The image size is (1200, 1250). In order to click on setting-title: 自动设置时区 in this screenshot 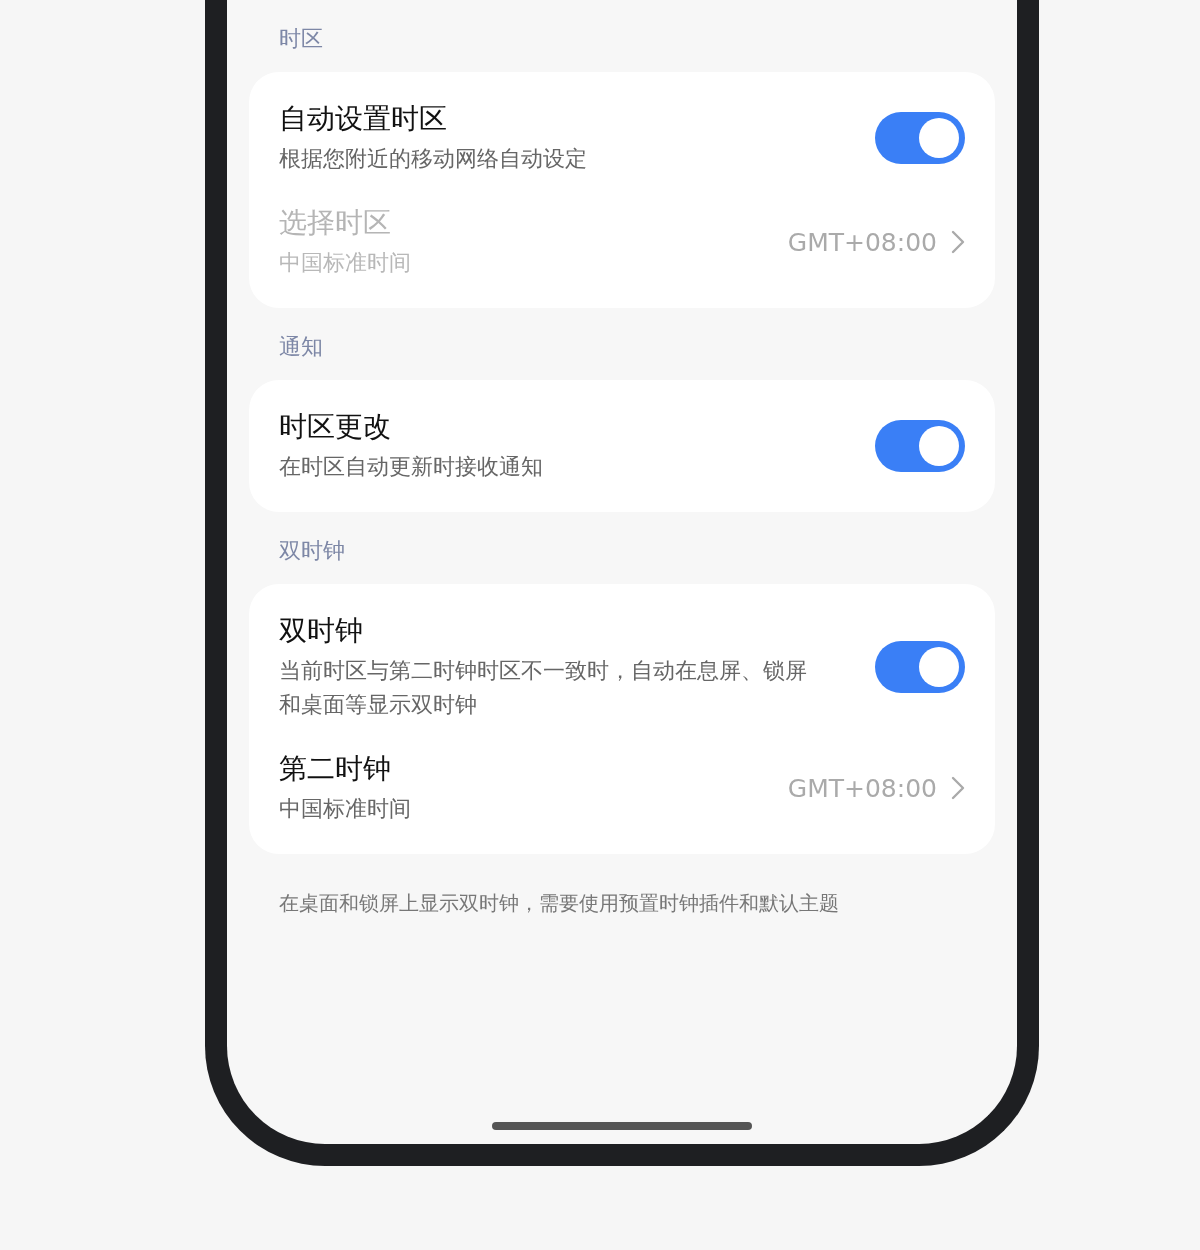, I will do `click(363, 119)`.